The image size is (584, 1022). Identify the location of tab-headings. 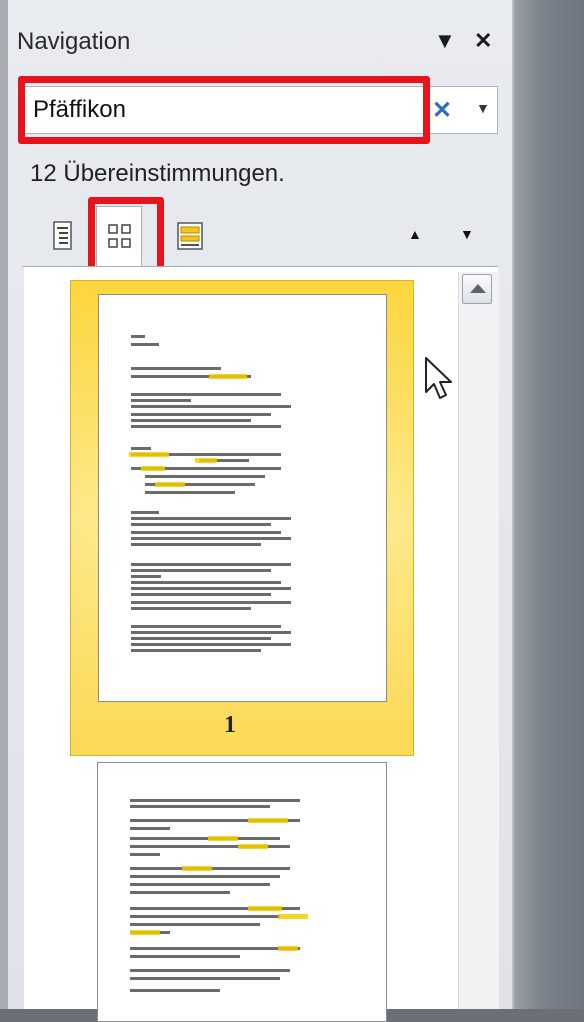
(63, 236).